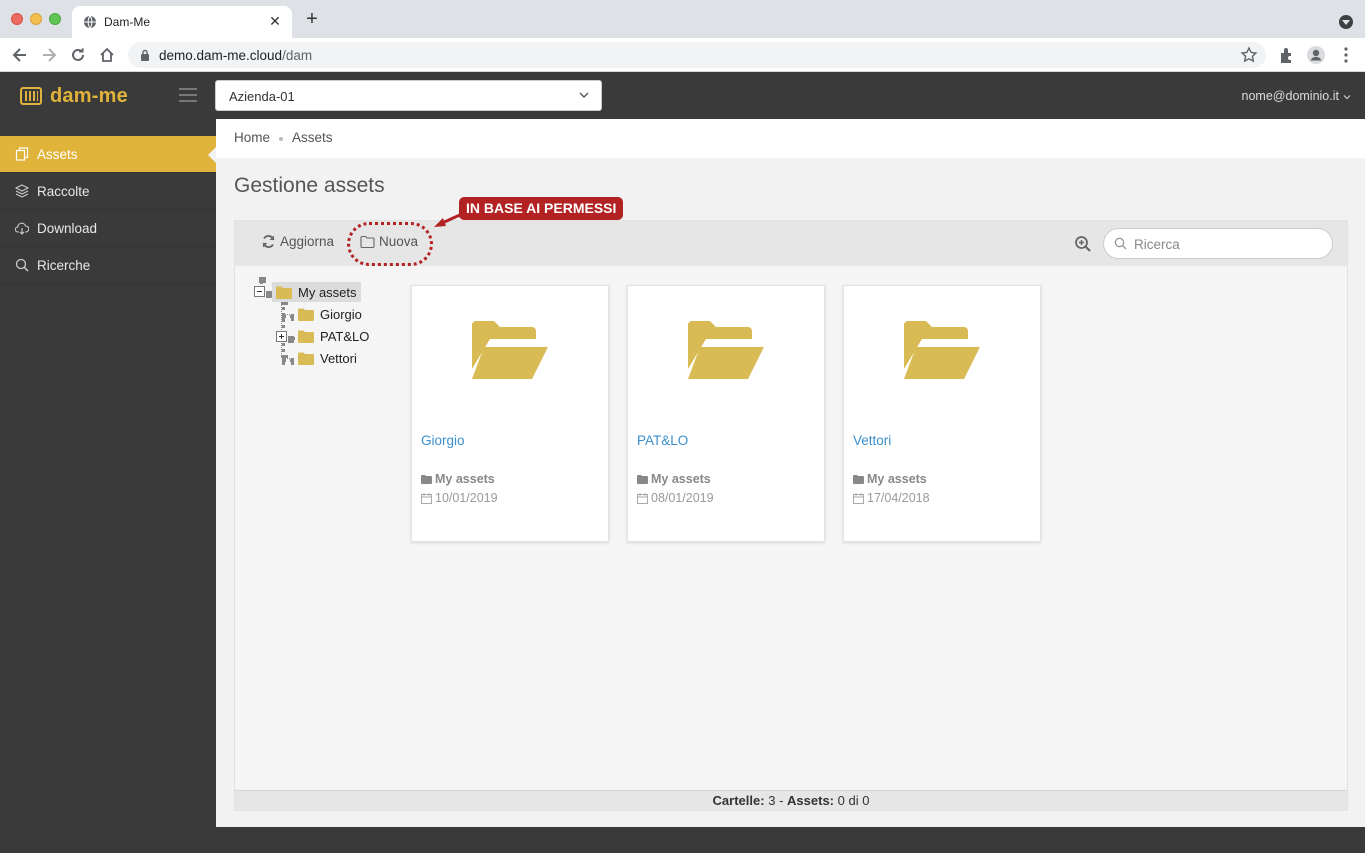 Image resolution: width=1365 pixels, height=853 pixels. Describe the element at coordinates (55, 19) in the screenshot. I see `window-zoom-button` at that location.